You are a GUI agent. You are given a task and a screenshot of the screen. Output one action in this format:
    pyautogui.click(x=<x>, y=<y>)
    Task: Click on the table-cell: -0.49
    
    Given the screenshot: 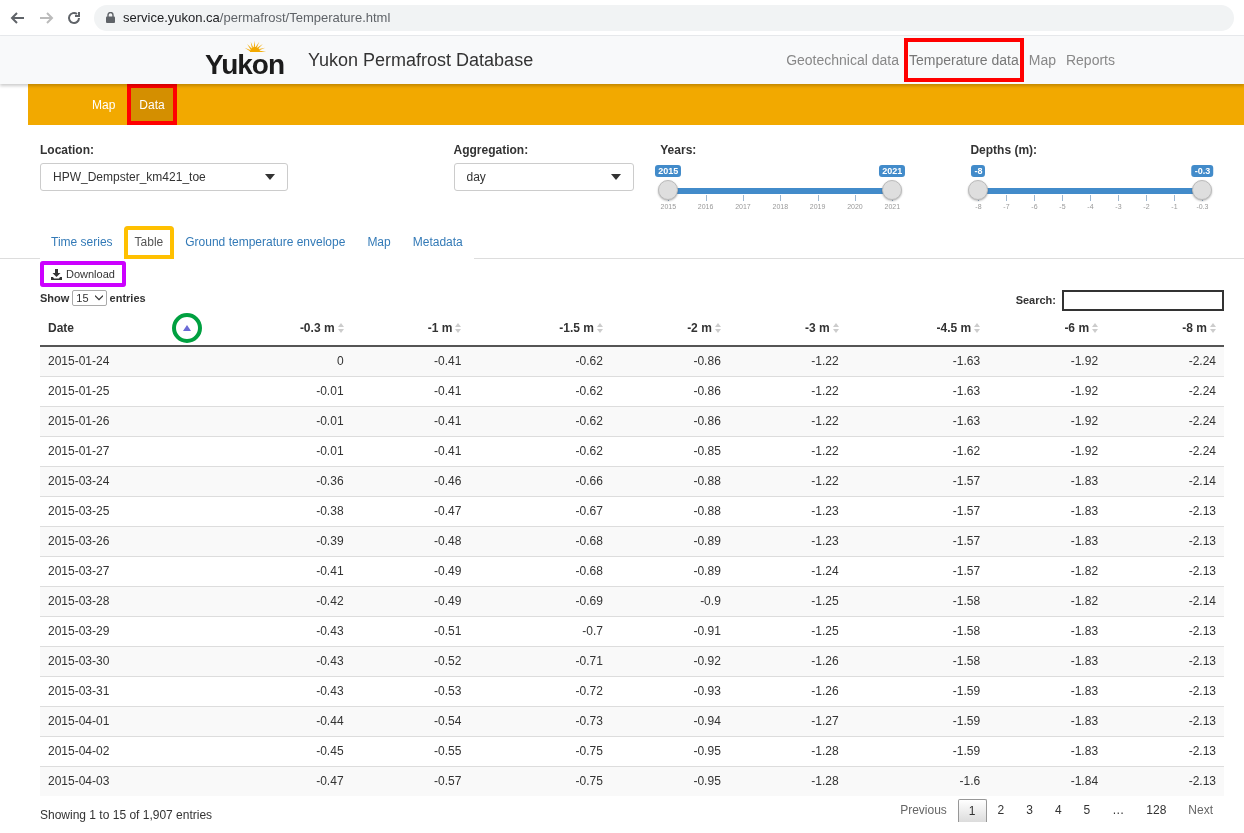 What is the action you would take?
    pyautogui.click(x=410, y=571)
    